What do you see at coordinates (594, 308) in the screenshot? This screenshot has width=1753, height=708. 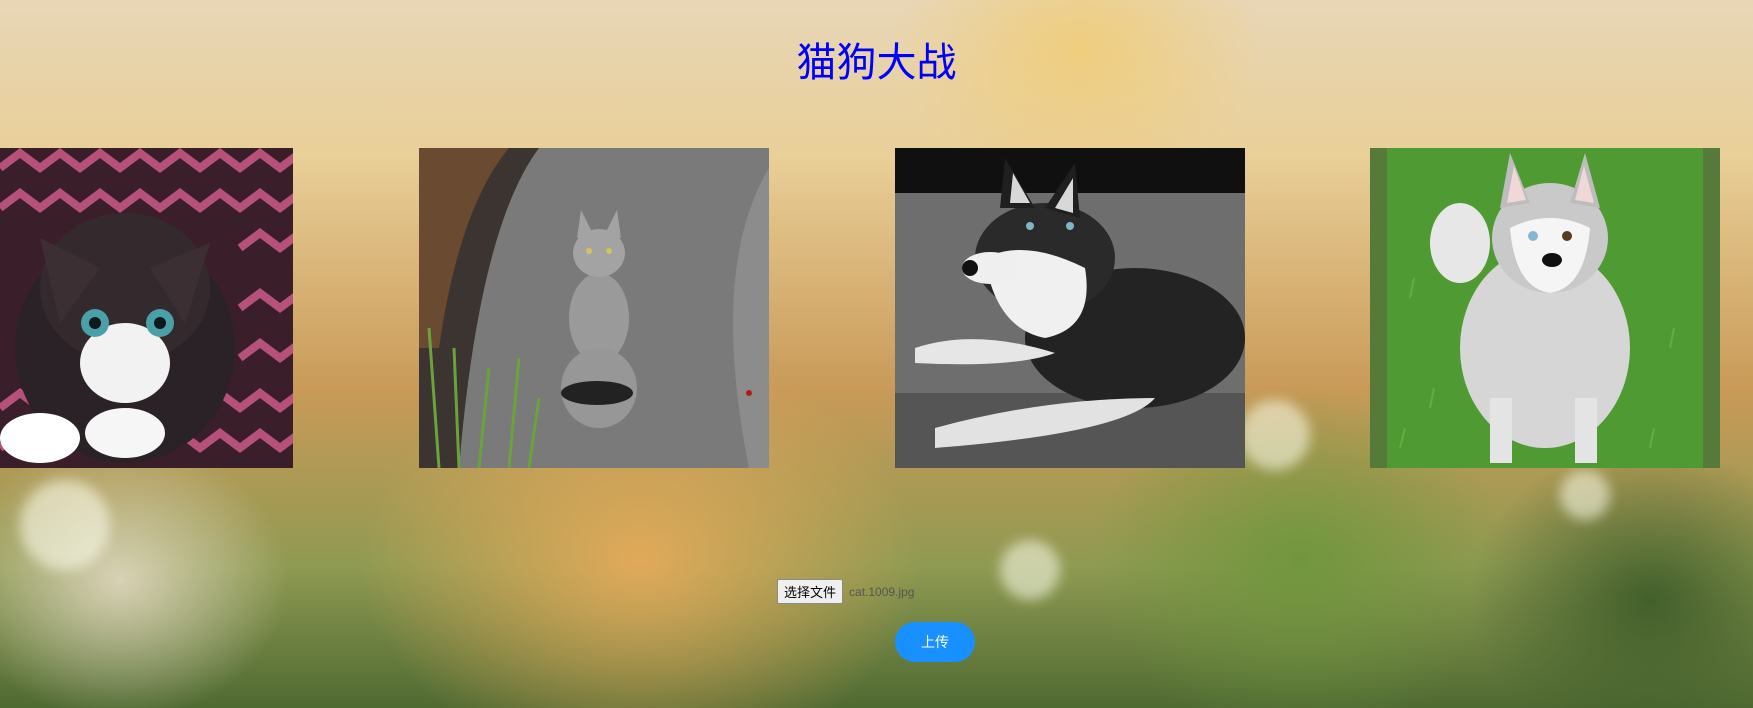 I see `gray-cat-photo` at bounding box center [594, 308].